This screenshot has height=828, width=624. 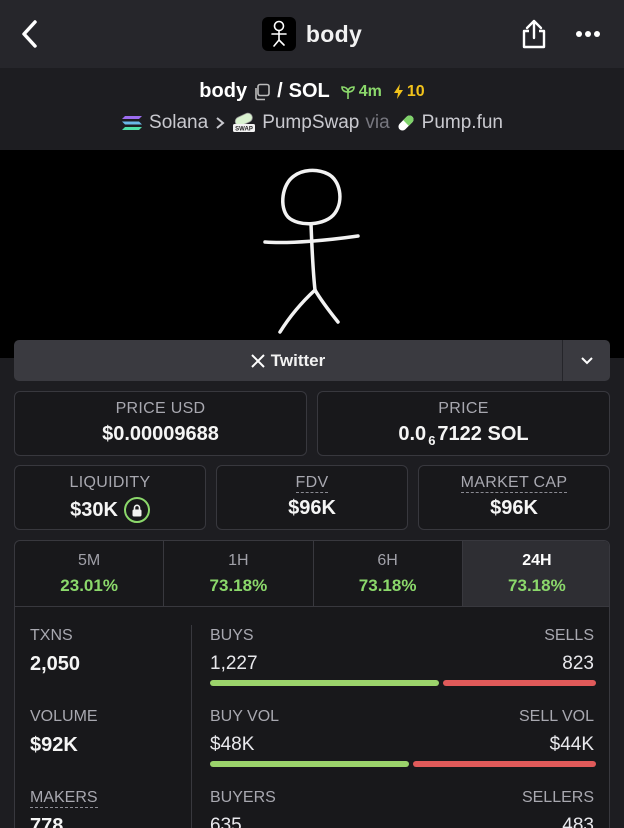 I want to click on pumpswap-icon: SWAP, so click(x=244, y=122).